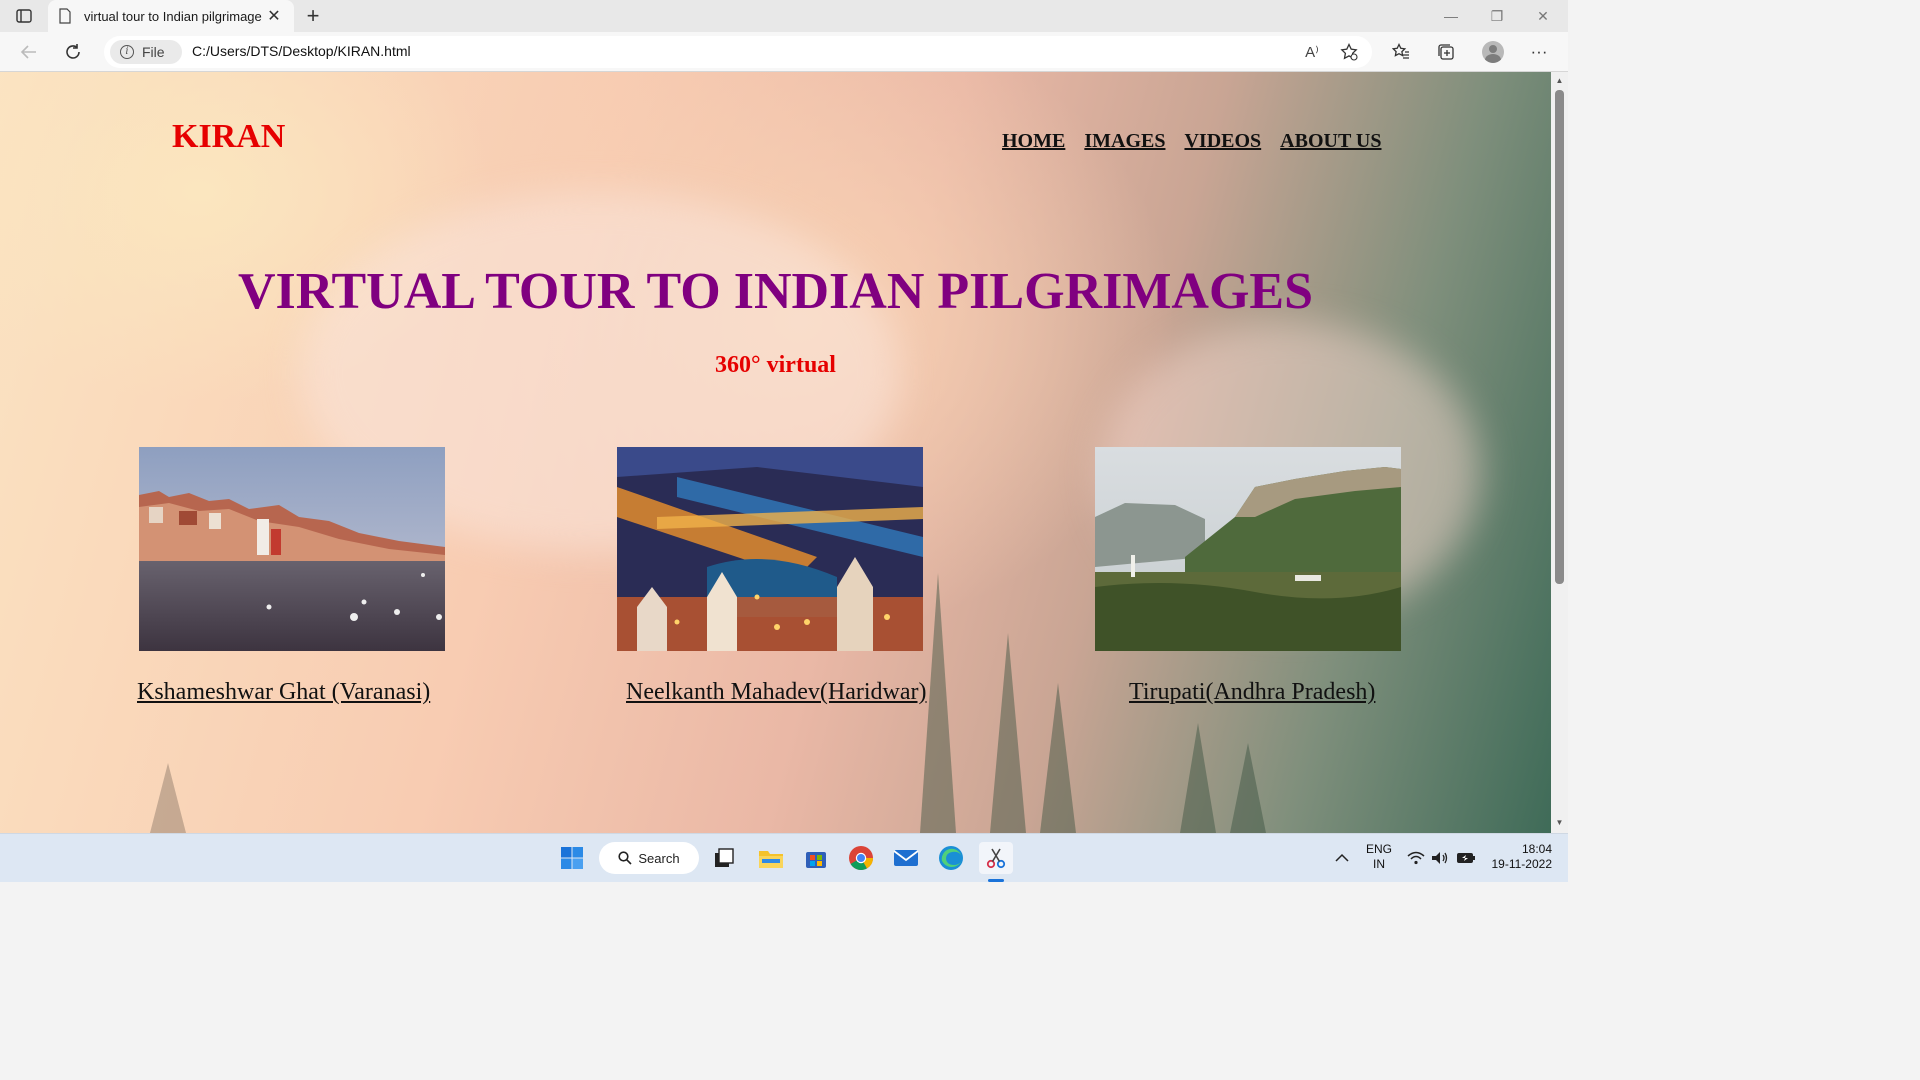  Describe the element at coordinates (73, 52) in the screenshot. I see `refresh-button` at that location.